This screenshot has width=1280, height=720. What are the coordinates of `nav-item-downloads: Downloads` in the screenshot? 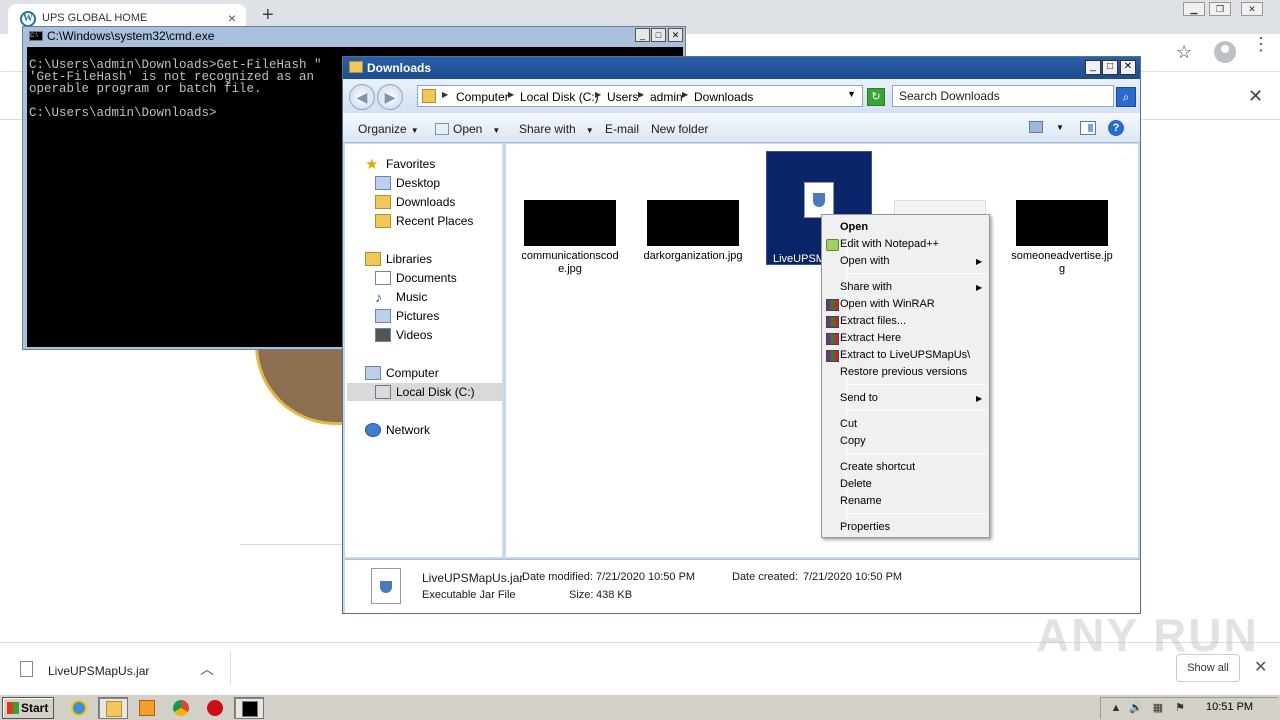 It's located at (415, 202).